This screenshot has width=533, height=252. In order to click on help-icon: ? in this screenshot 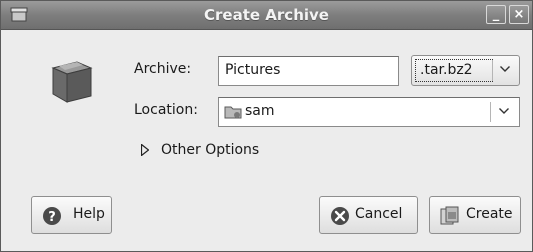, I will do `click(52, 216)`.